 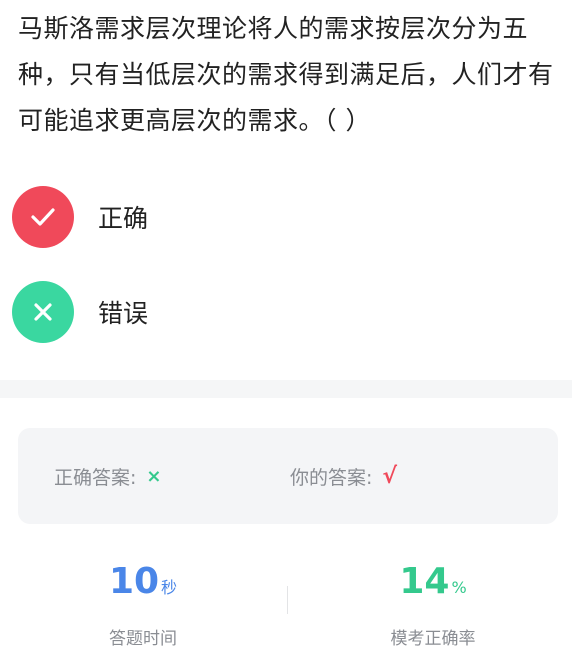 I want to click on accuracy-unit: %, so click(x=459, y=587).